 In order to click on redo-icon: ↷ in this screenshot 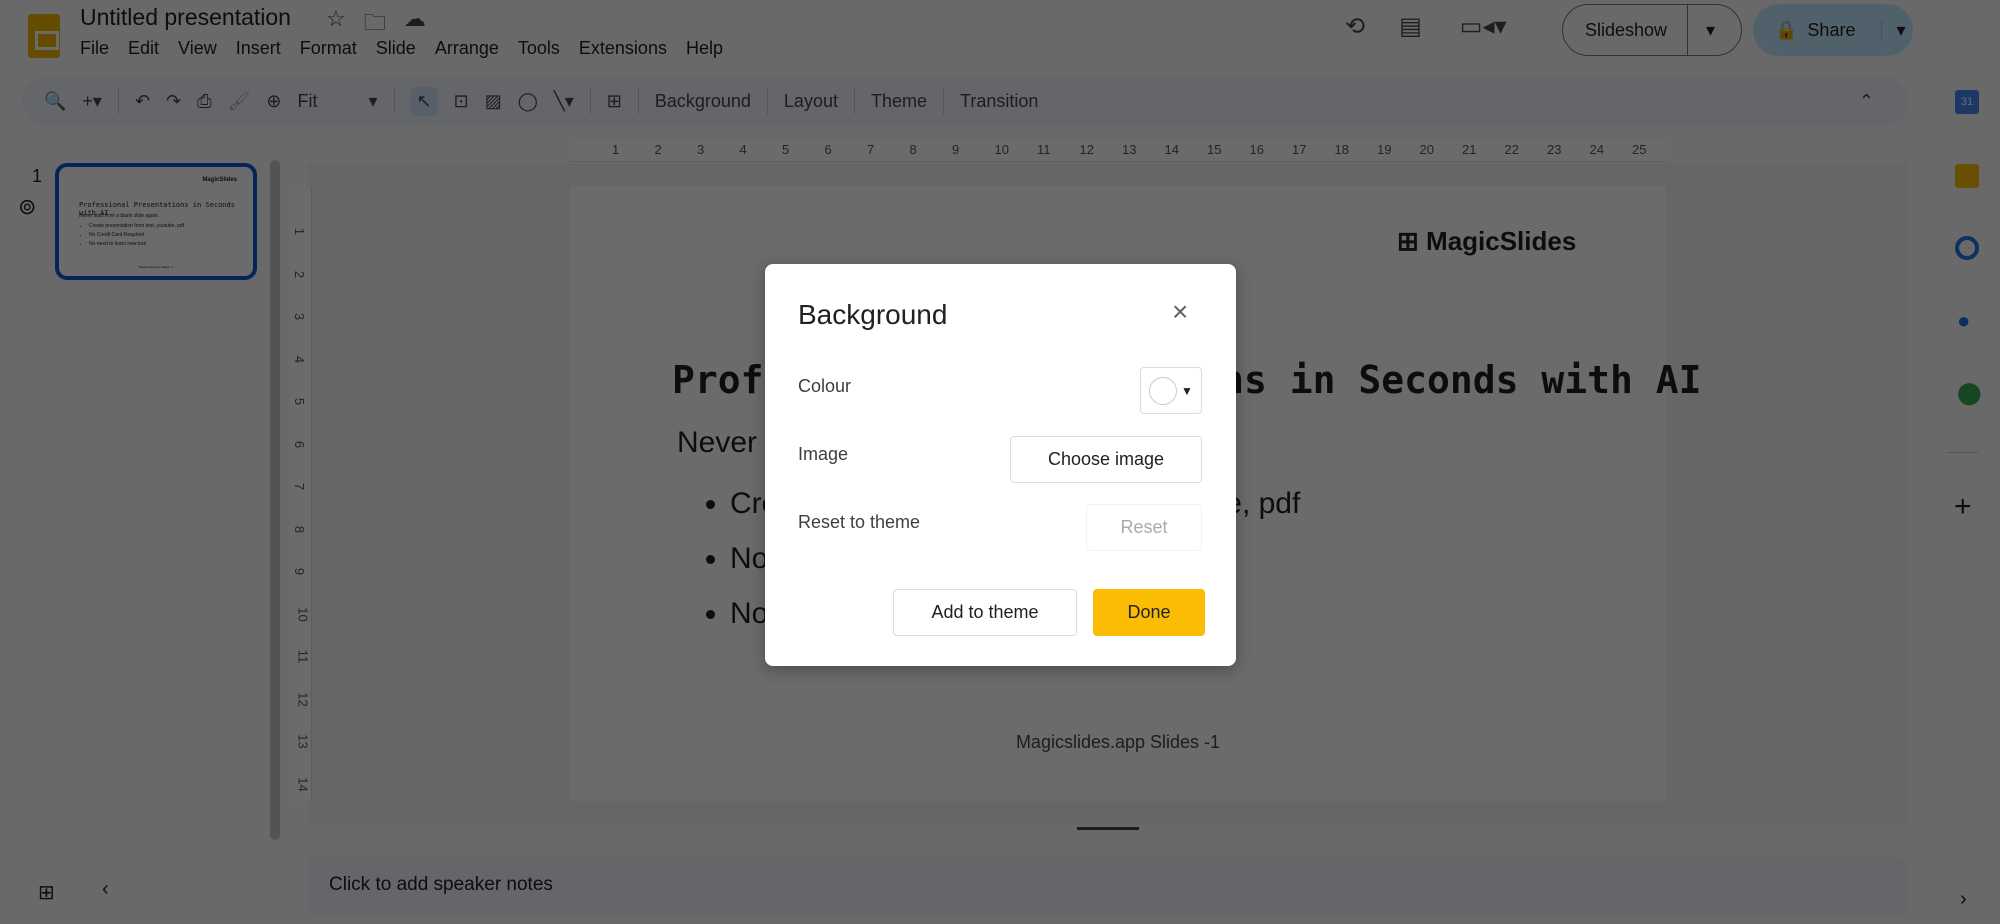, I will do `click(173, 101)`.